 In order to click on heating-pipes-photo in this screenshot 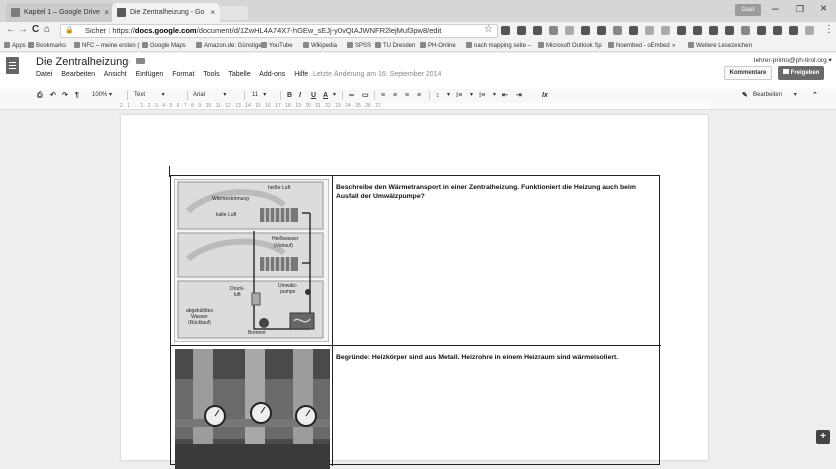, I will do `click(252, 409)`.